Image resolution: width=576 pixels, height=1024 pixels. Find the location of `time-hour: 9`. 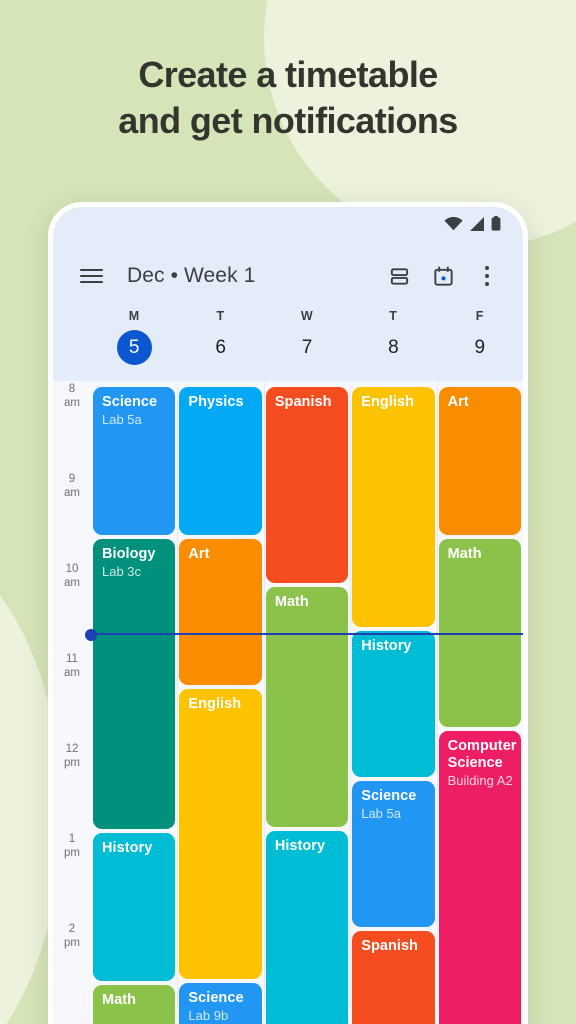

time-hour: 9 is located at coordinates (72, 479).